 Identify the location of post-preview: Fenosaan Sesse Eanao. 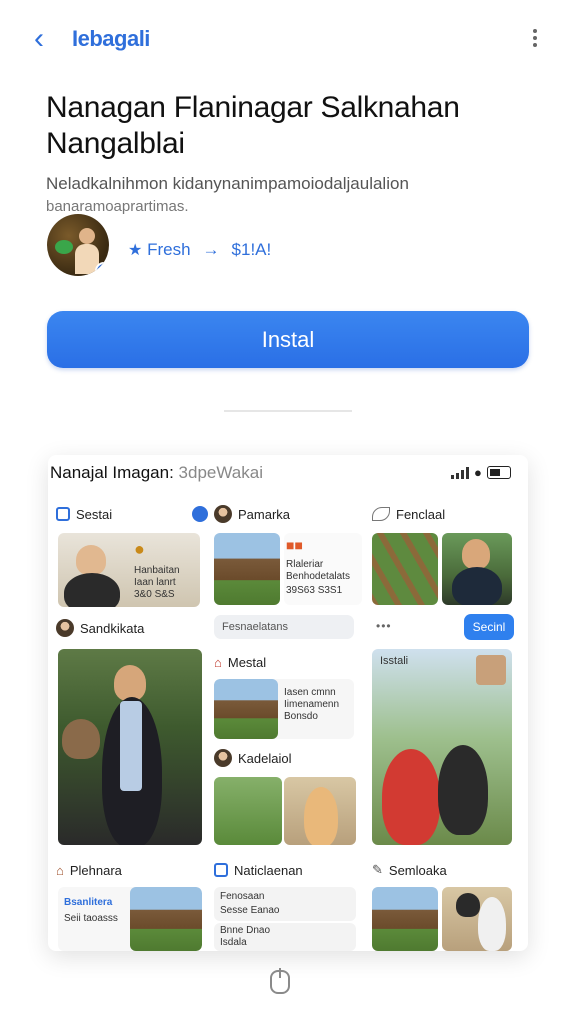
(285, 904).